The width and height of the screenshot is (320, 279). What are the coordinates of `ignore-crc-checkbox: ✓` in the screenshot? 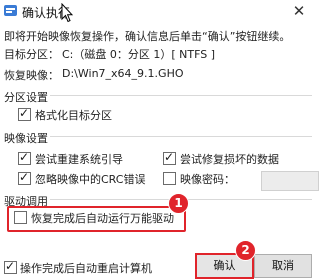 It's located at (24, 177).